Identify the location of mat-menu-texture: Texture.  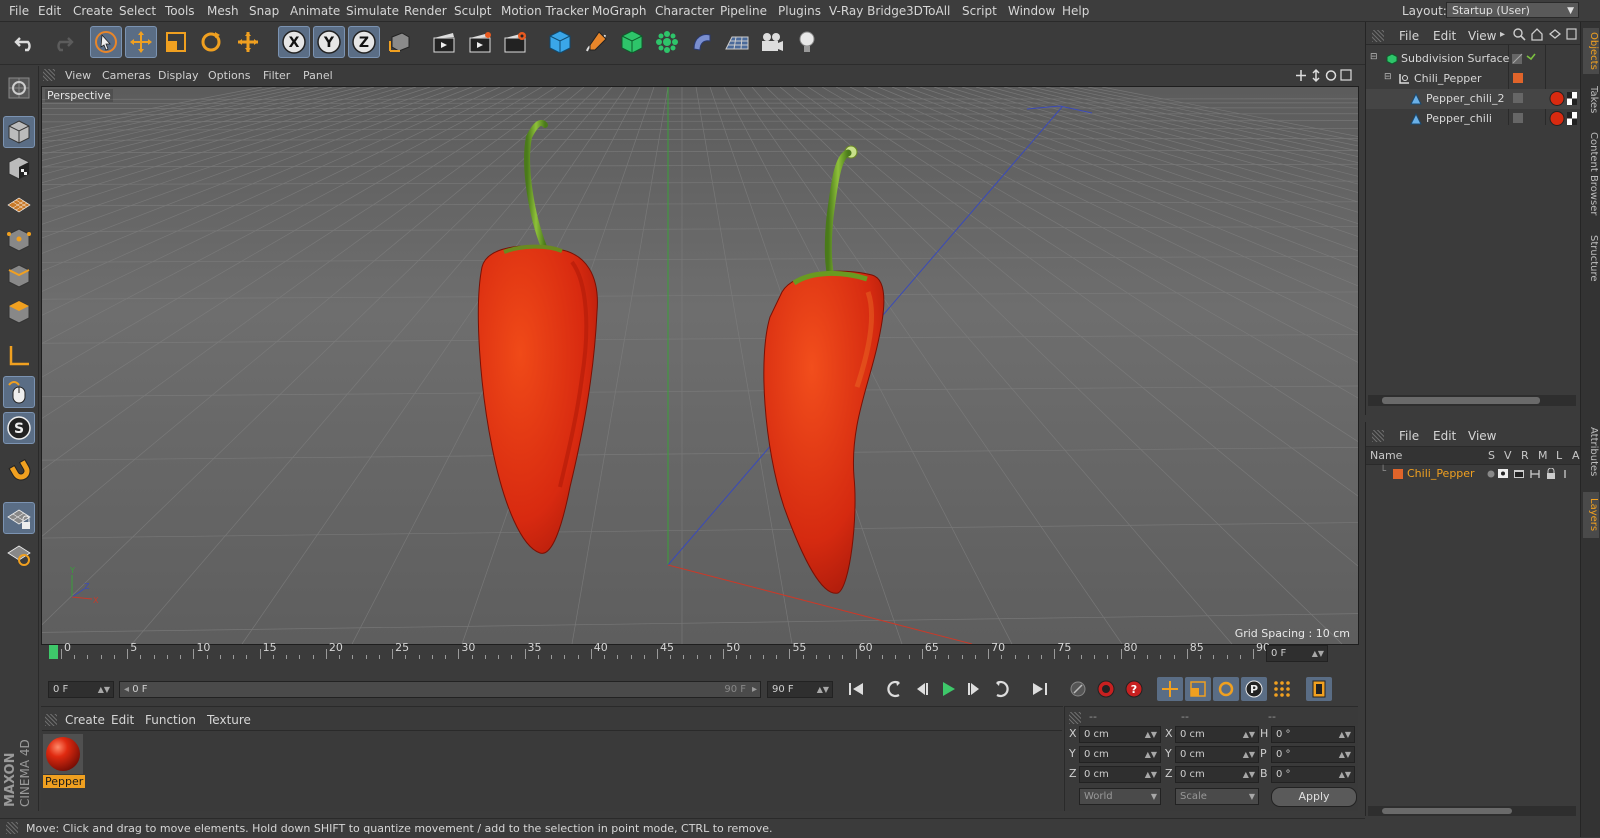
(229, 720).